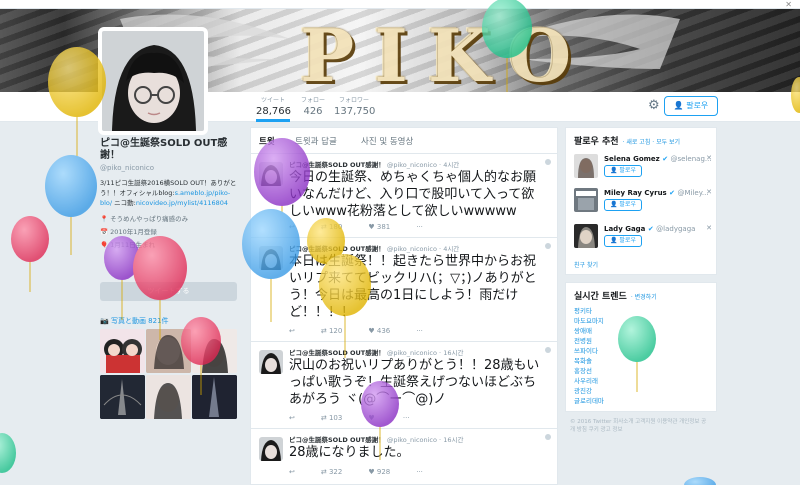  Describe the element at coordinates (586, 380) in the screenshot. I see `trend-item: 사우리래` at that location.